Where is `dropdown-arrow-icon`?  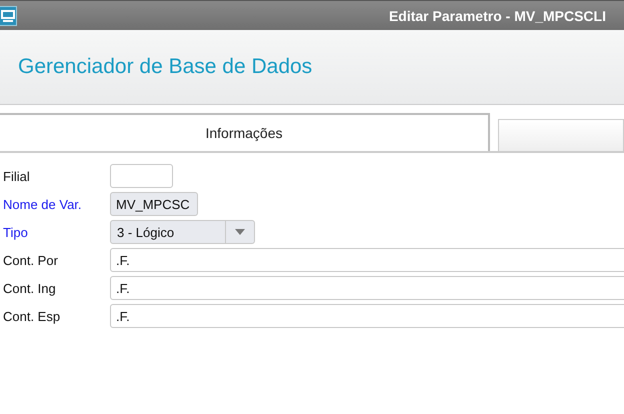 dropdown-arrow-icon is located at coordinates (240, 232).